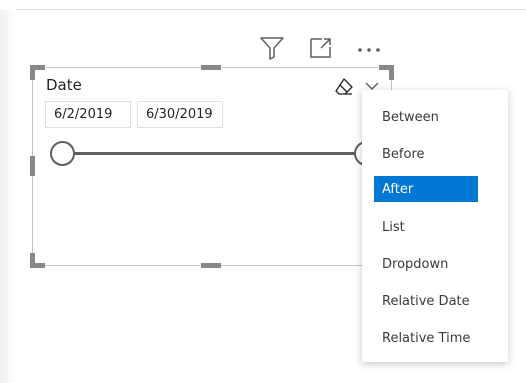 This screenshot has width=526, height=383. I want to click on more-options-icon, so click(369, 48).